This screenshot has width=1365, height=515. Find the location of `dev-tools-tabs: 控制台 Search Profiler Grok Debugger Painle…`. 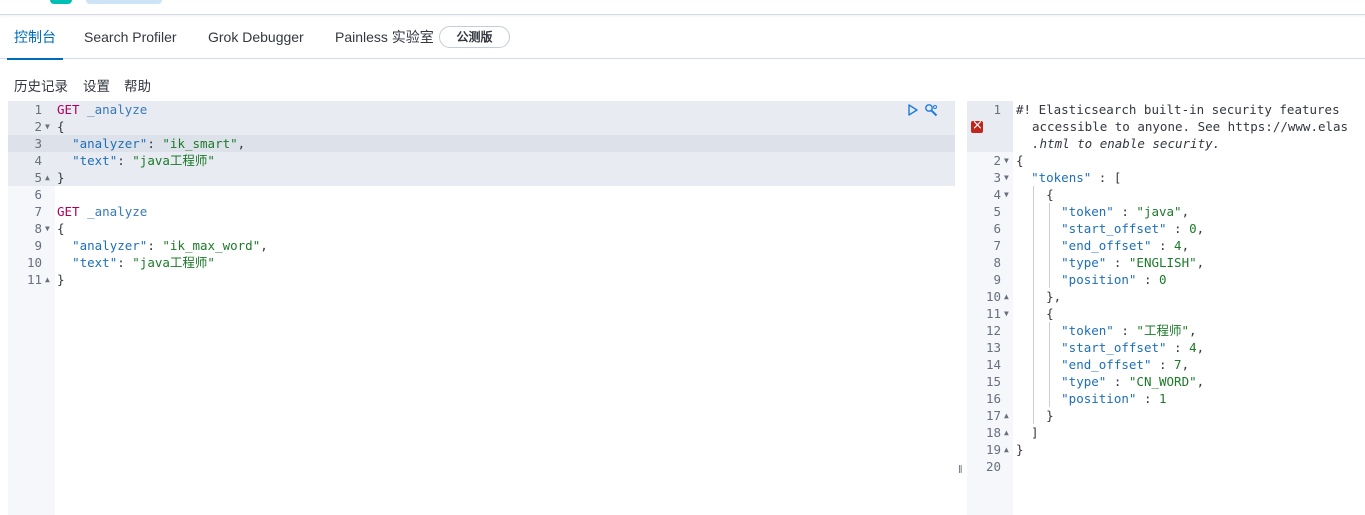

dev-tools-tabs: 控制台 Search Profiler Grok Debugger Painle… is located at coordinates (682, 37).